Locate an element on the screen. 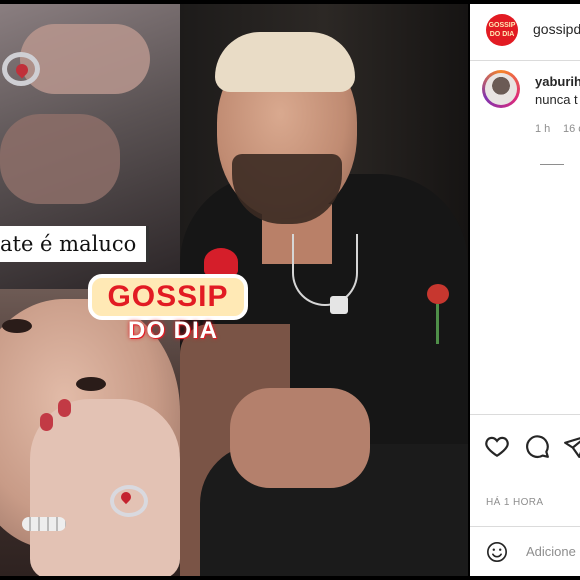  eye-right is located at coordinates (91, 384).